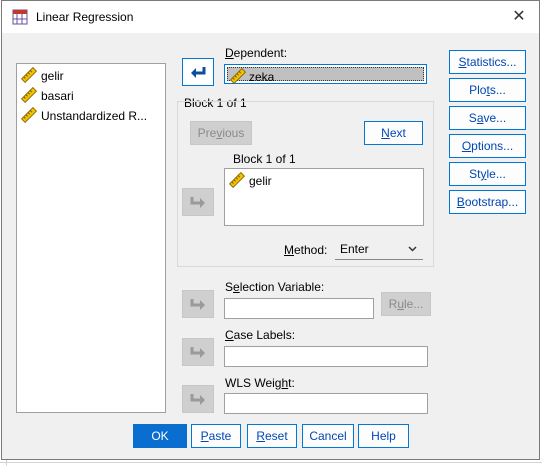 Image resolution: width=542 pixels, height=466 pixels. I want to click on cancel-button: Cancel, so click(328, 436).